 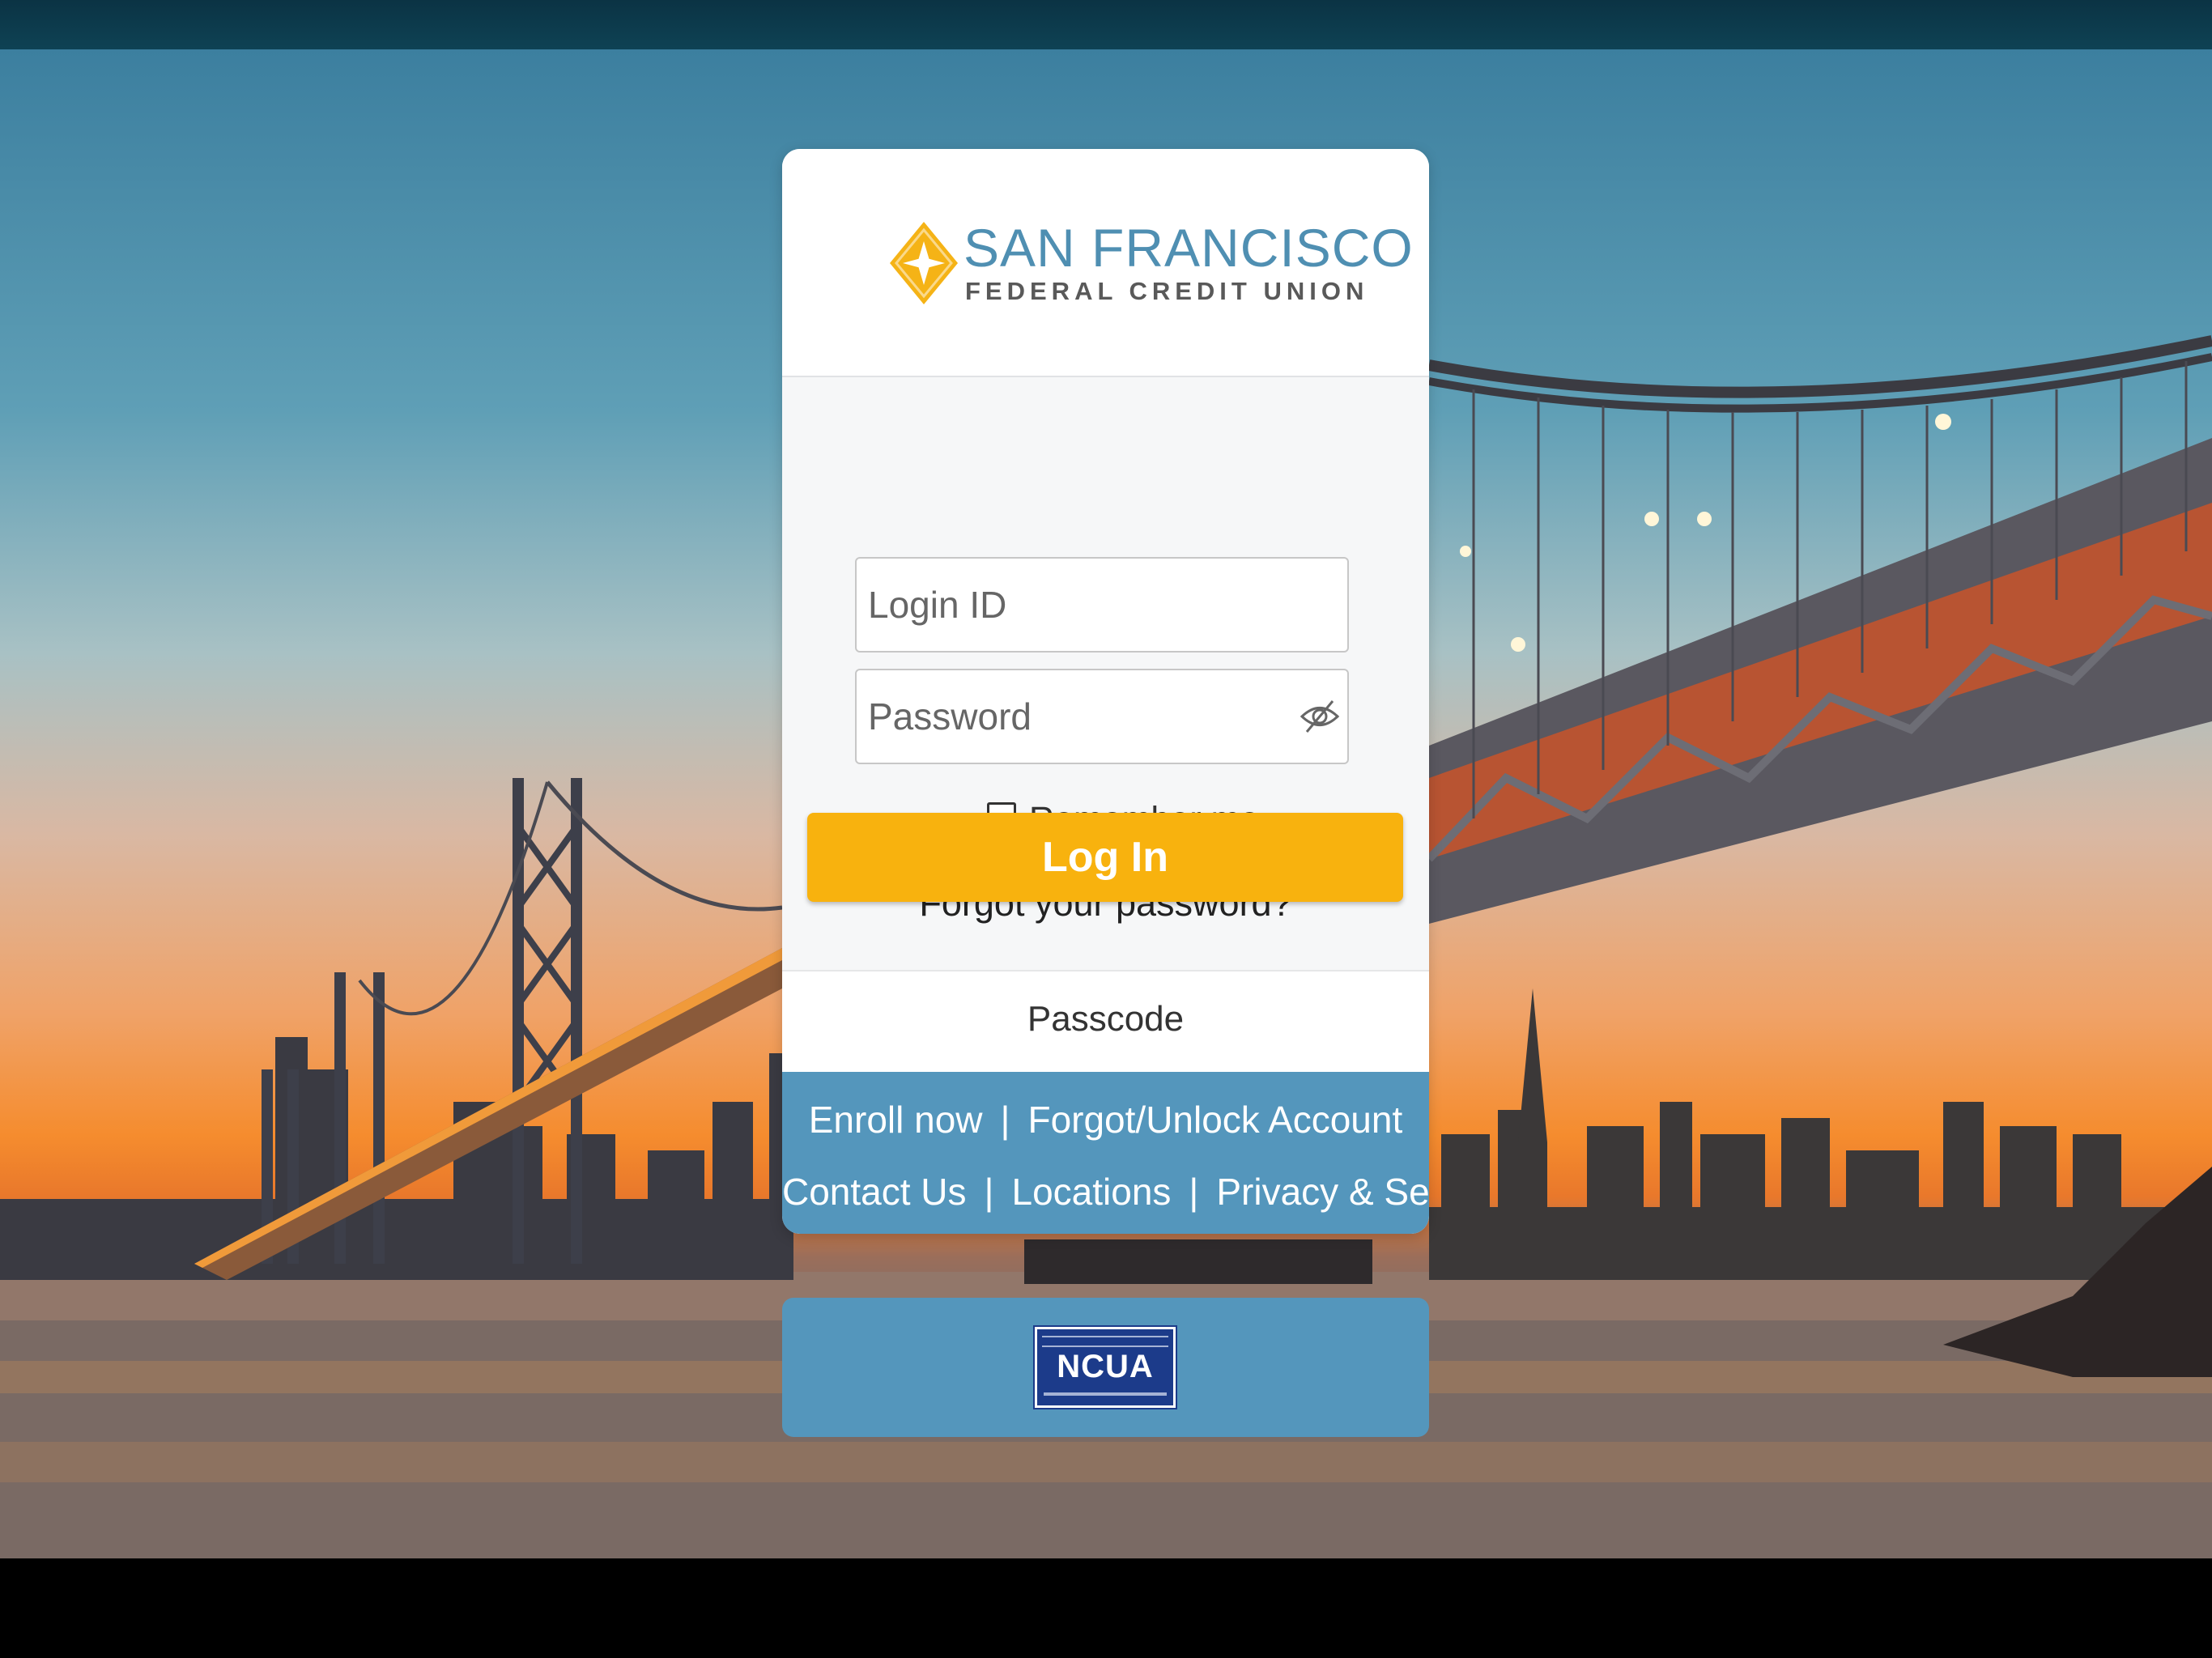 I want to click on footer-links-row-2: Contact Us | Locations | Privacy & Security, so click(x=1105, y=1192).